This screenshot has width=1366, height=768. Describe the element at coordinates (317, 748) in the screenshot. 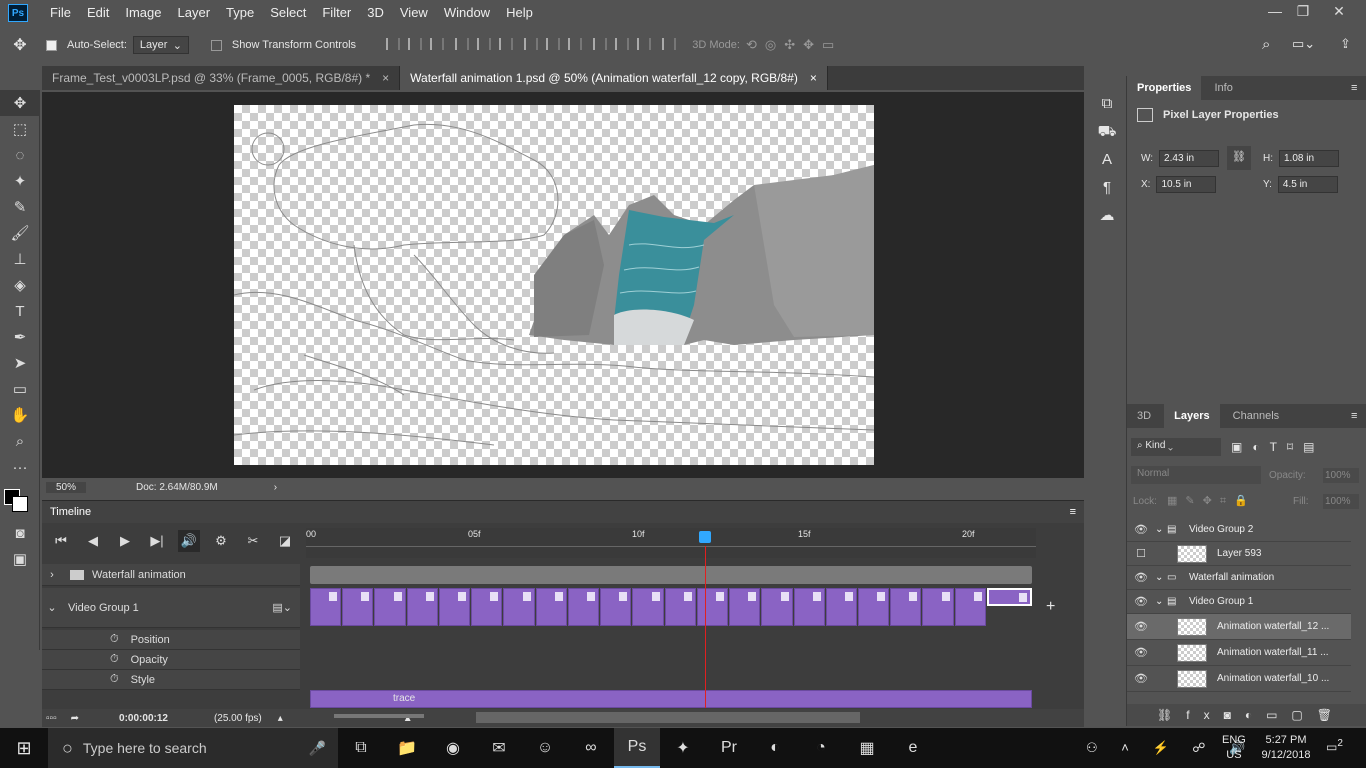

I see `microphone-icon: 🎤` at that location.